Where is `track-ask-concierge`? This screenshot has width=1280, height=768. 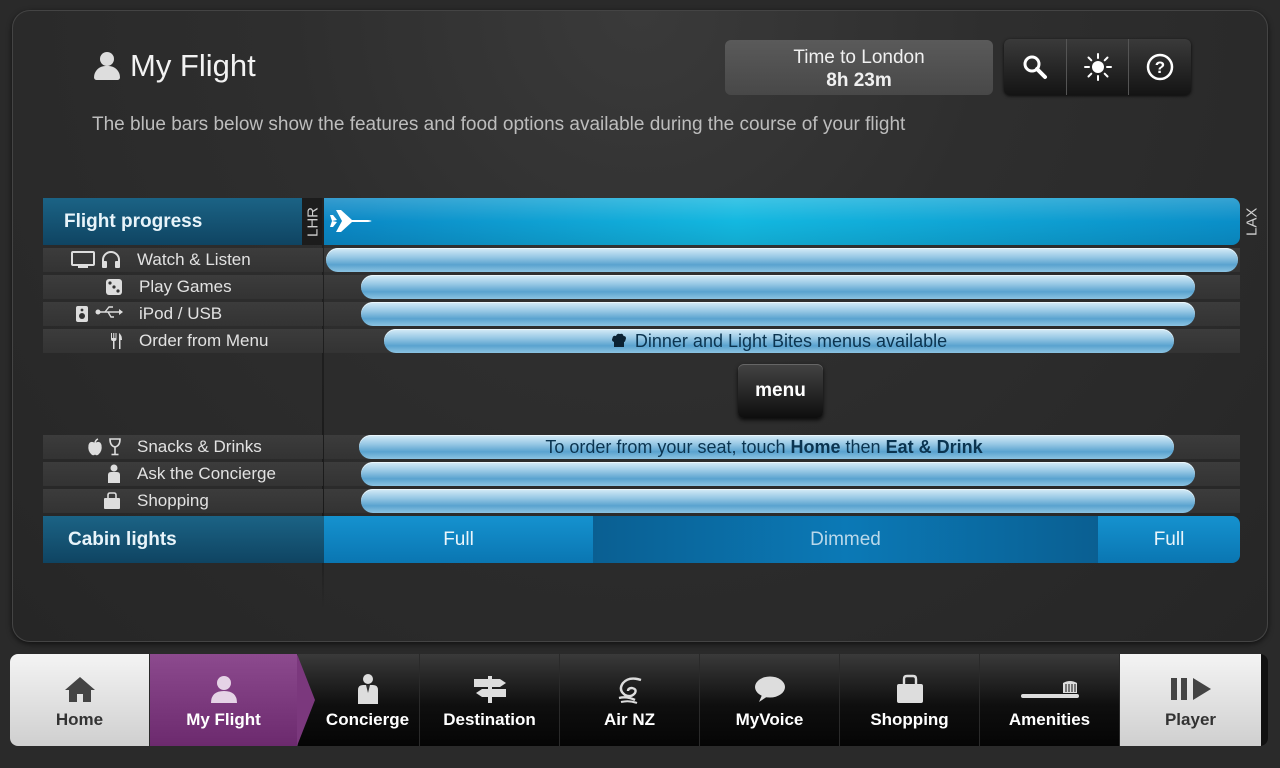
track-ask-concierge is located at coordinates (782, 474).